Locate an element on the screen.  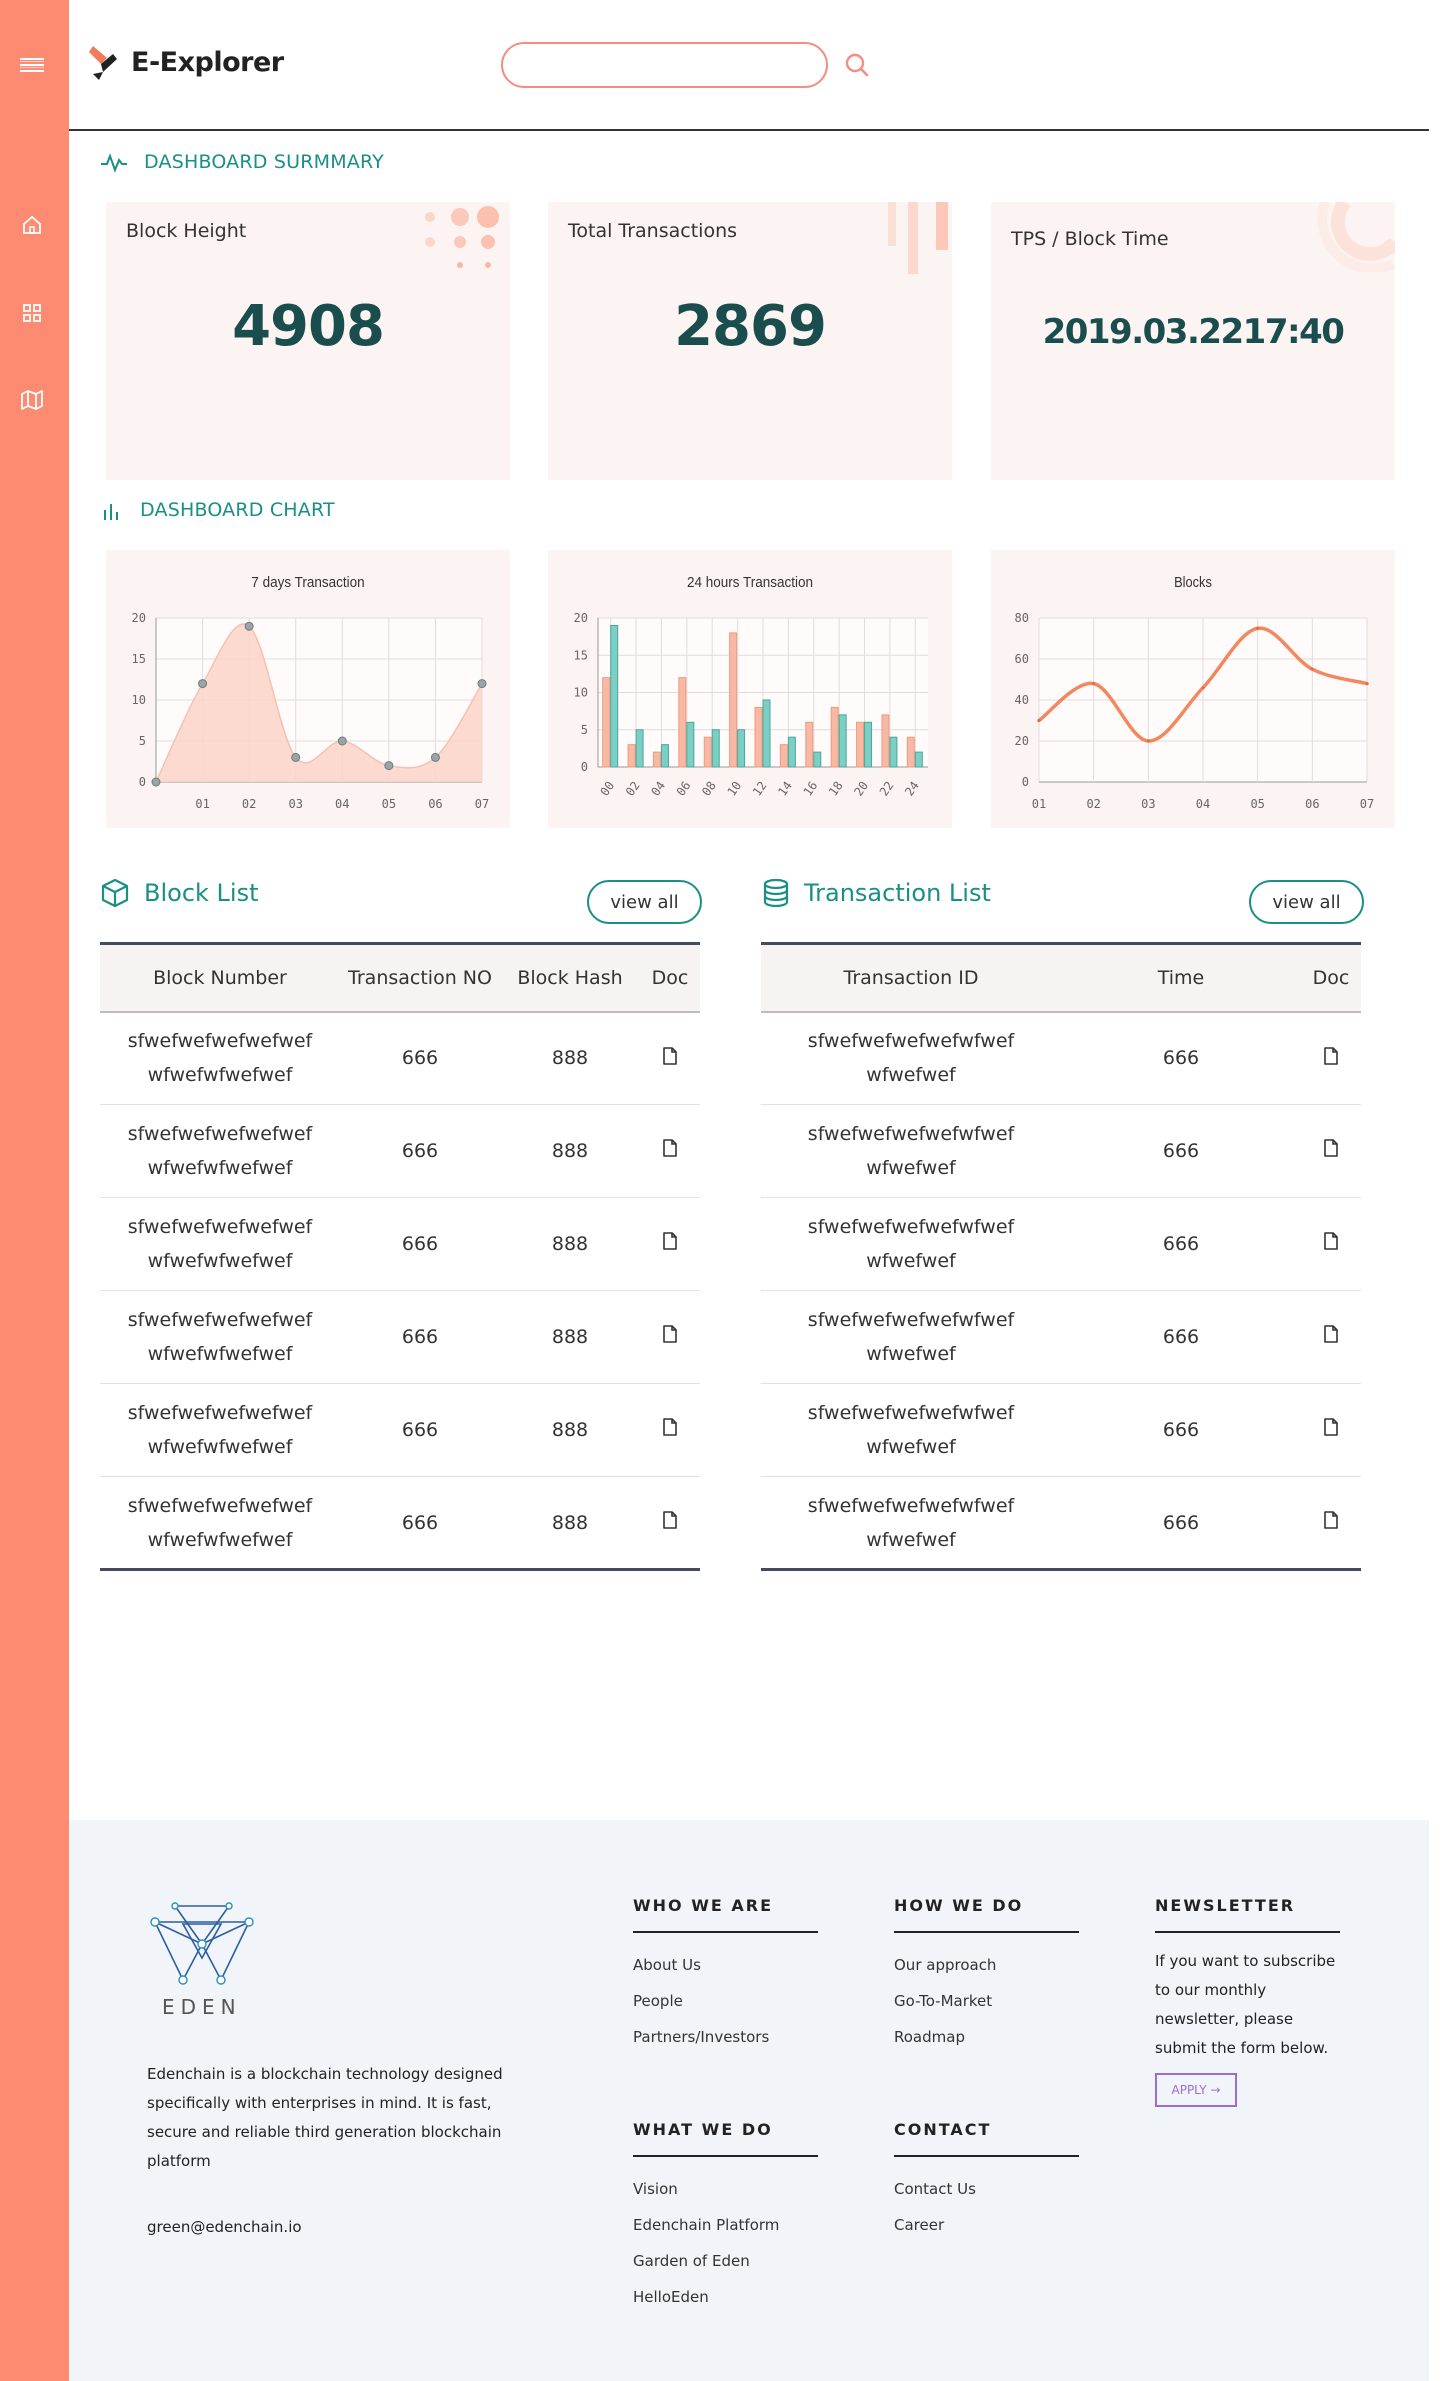
x-tick-label: 06 is located at coordinates (684, 789).